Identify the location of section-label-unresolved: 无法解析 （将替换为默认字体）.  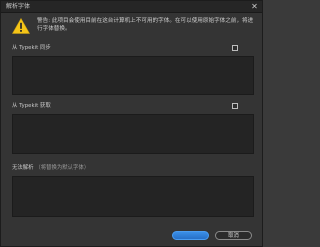
(50, 168).